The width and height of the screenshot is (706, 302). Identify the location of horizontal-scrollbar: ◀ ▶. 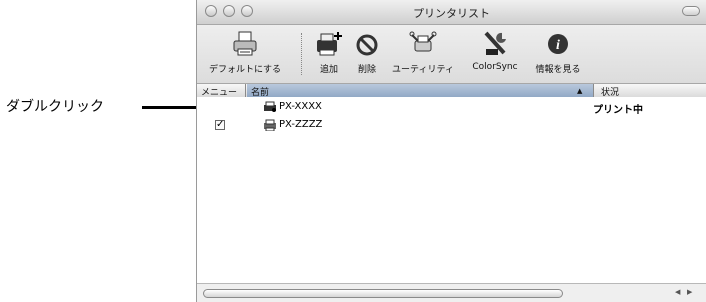
(451, 292).